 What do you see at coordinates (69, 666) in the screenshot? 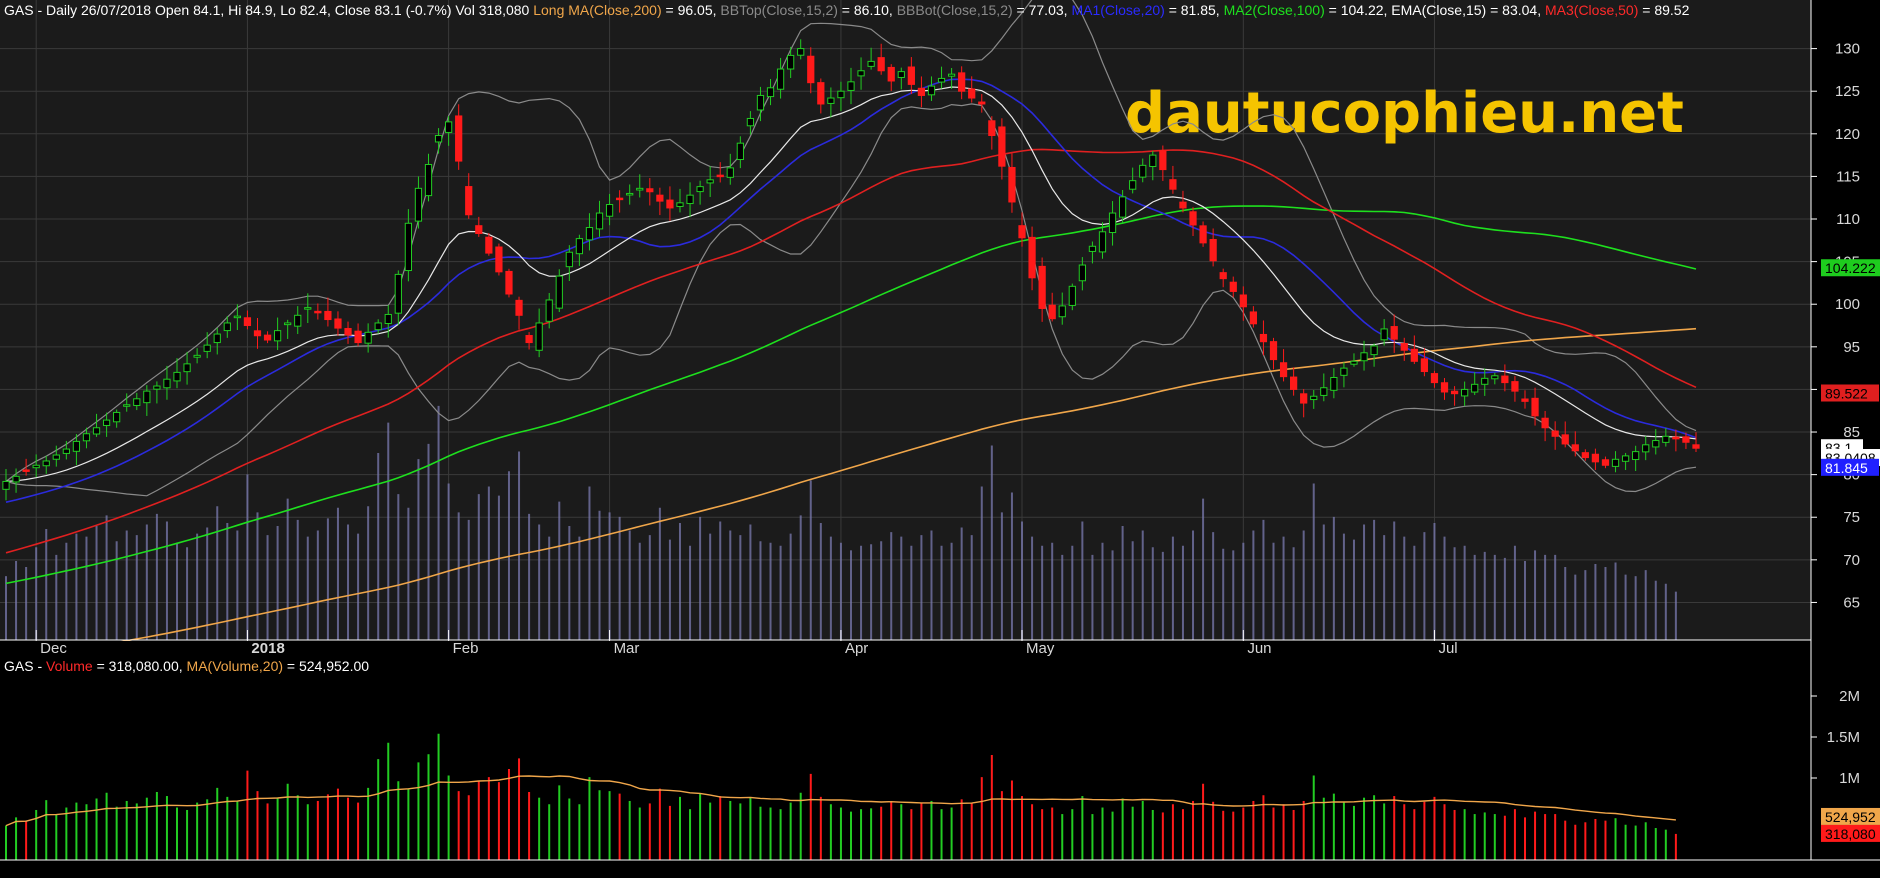
I see `legend-segment: Volume` at bounding box center [69, 666].